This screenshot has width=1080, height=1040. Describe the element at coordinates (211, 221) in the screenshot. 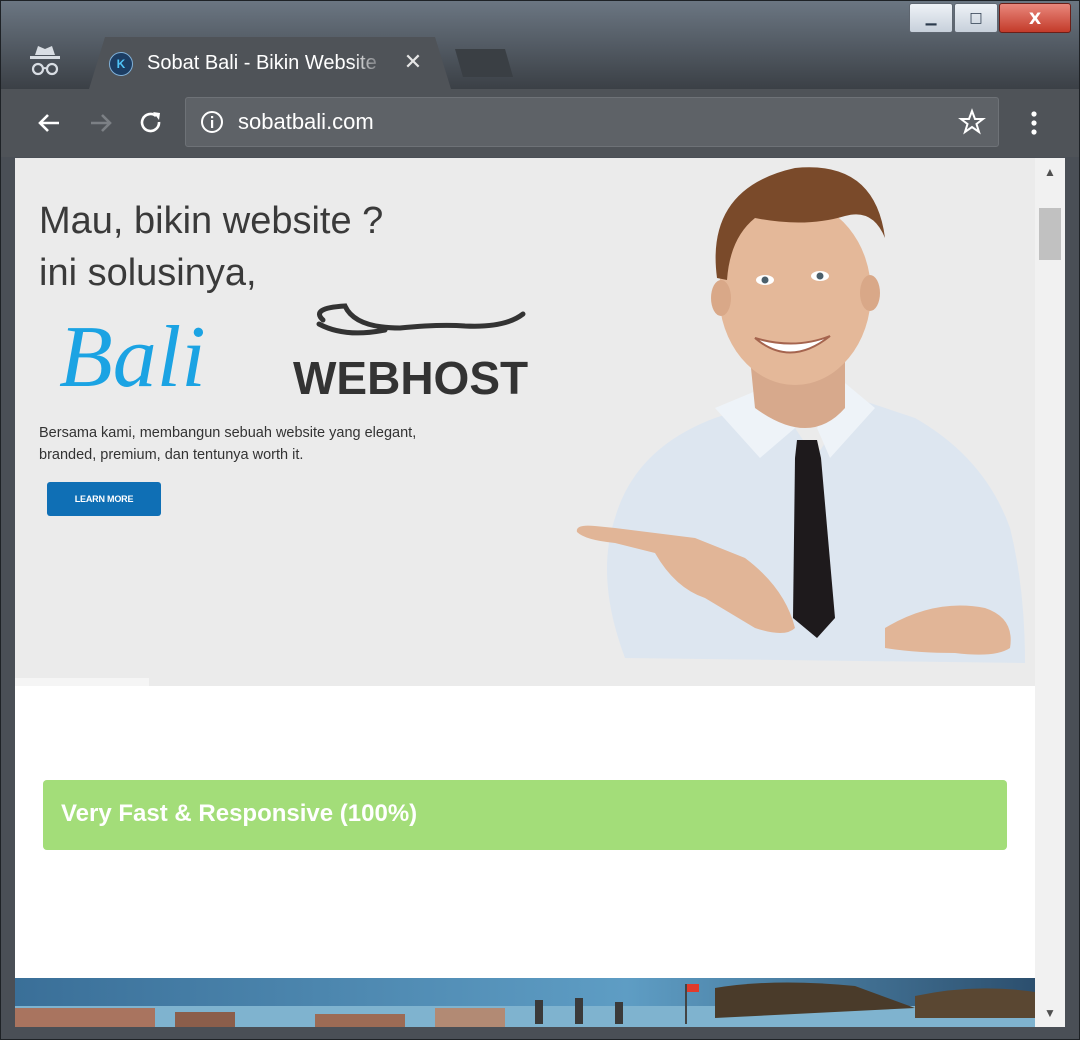

I see `hero-heading-line1: Mau, bikin website ?` at that location.